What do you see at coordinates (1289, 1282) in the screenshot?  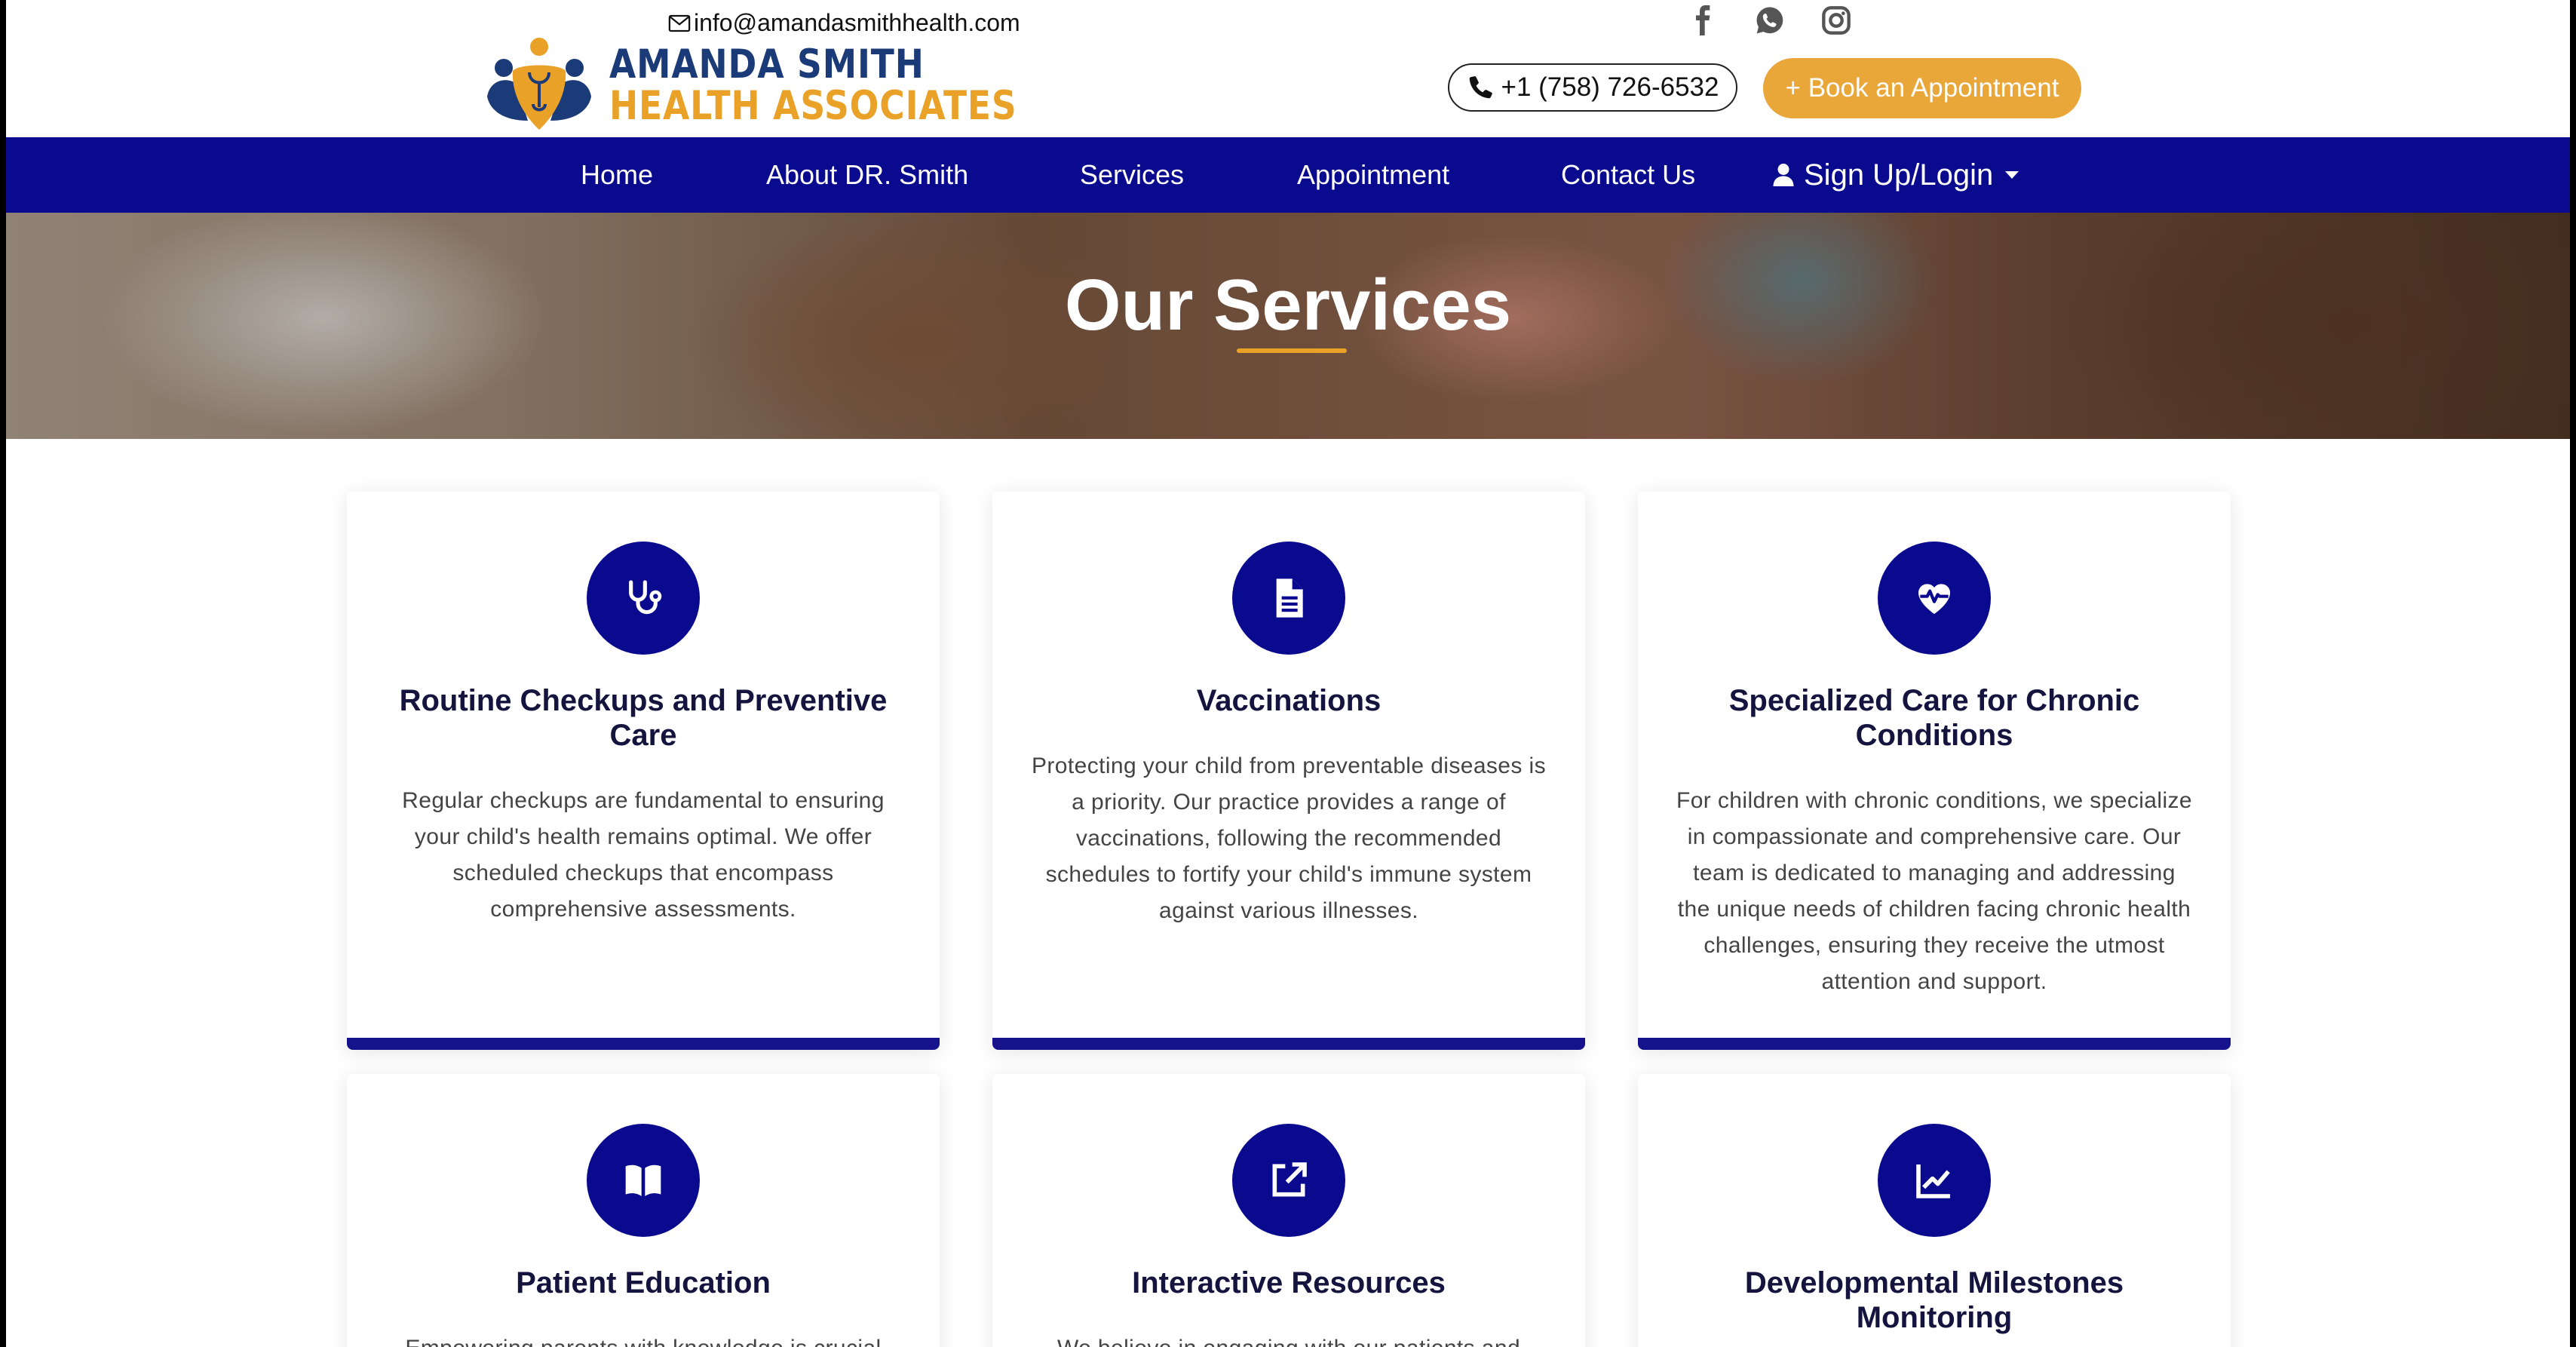 I see `service-title: Interactive Resources` at bounding box center [1289, 1282].